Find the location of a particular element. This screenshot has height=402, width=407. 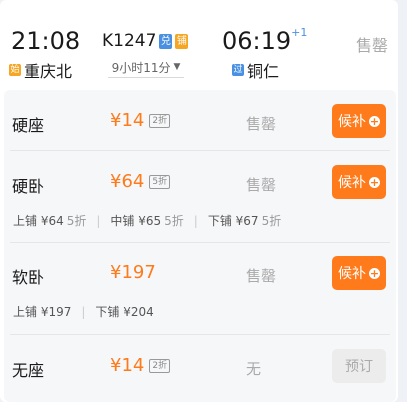

berth-lower: 下铺 ¥204 is located at coordinates (124, 312).